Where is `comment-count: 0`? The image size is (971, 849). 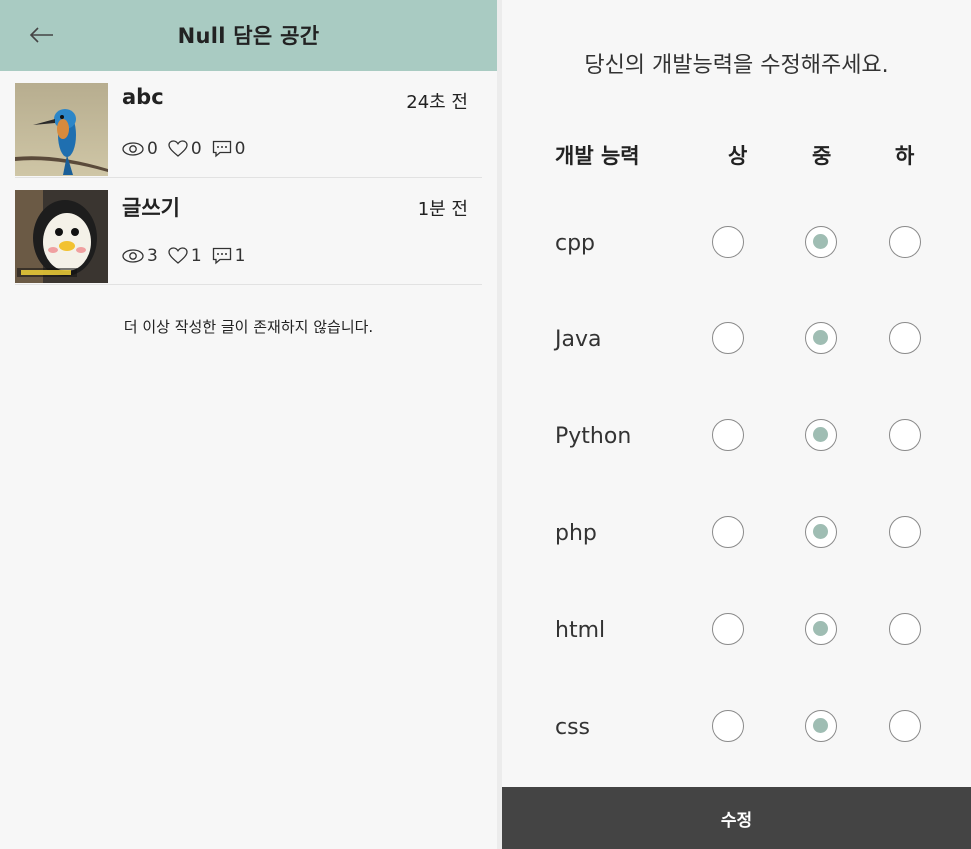
comment-count: 0 is located at coordinates (229, 149).